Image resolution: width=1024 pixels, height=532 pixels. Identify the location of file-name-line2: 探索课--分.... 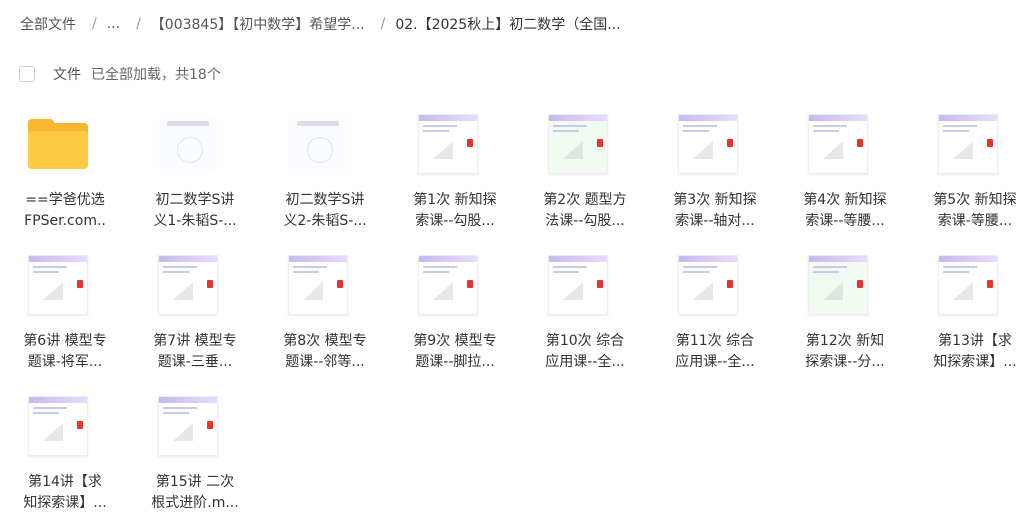
(845, 362).